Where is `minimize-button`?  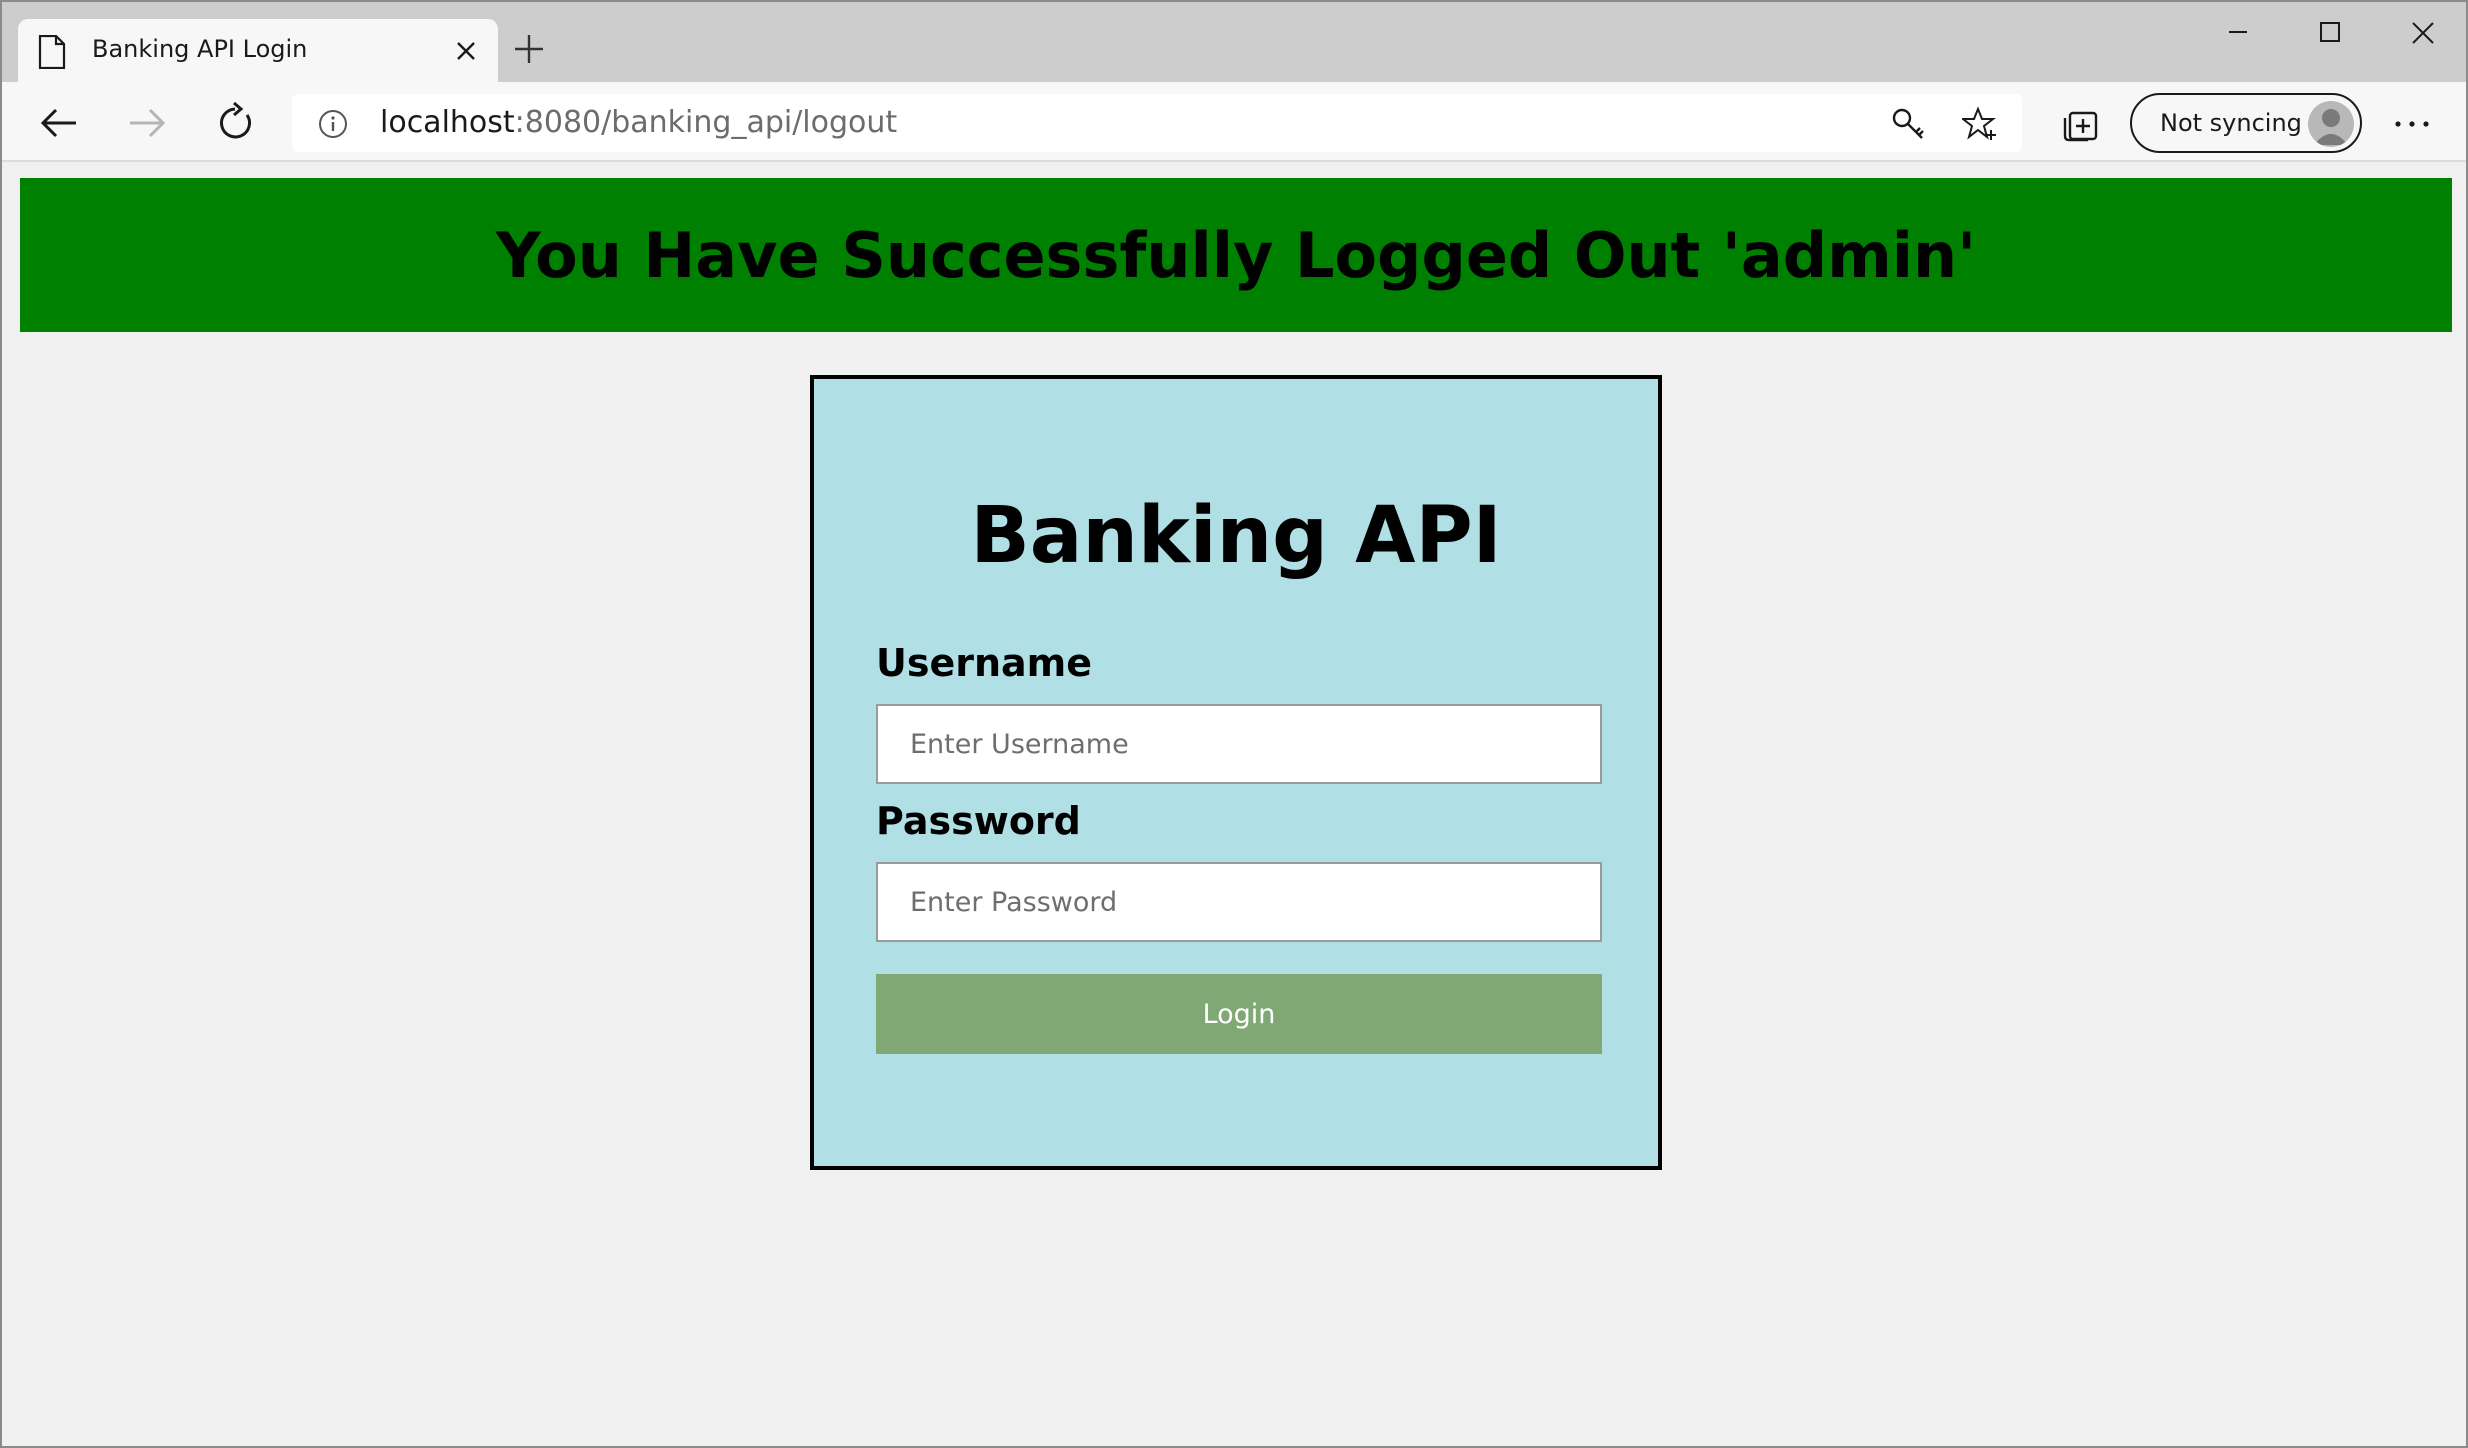
minimize-button is located at coordinates (2238, 33).